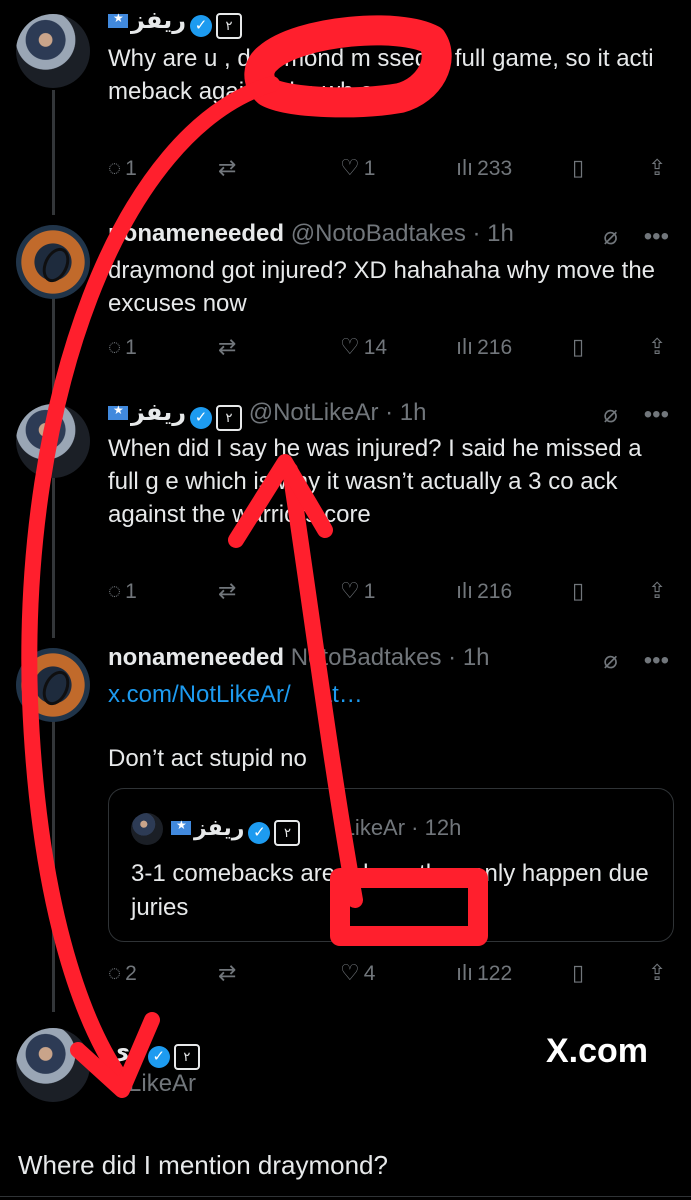  Describe the element at coordinates (484, 168) in the screenshot. I see `views-button: ılı 233` at that location.